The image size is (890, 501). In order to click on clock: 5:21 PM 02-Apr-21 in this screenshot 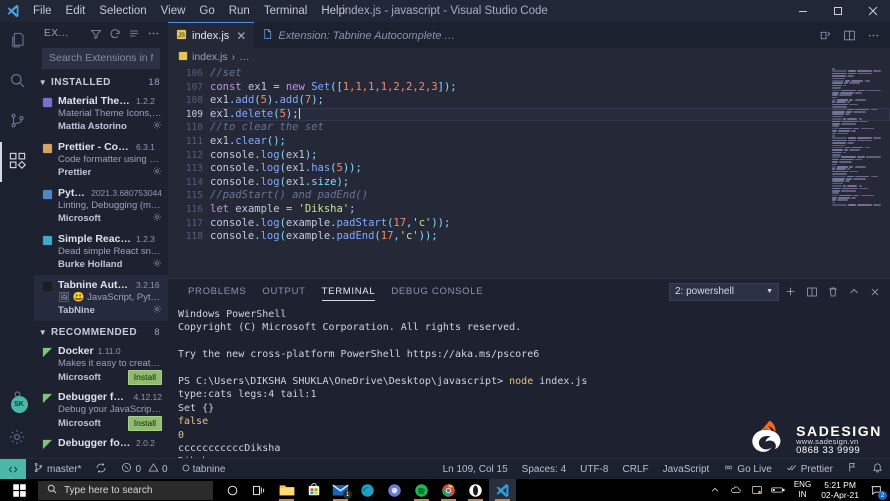, I will do `click(840, 490)`.